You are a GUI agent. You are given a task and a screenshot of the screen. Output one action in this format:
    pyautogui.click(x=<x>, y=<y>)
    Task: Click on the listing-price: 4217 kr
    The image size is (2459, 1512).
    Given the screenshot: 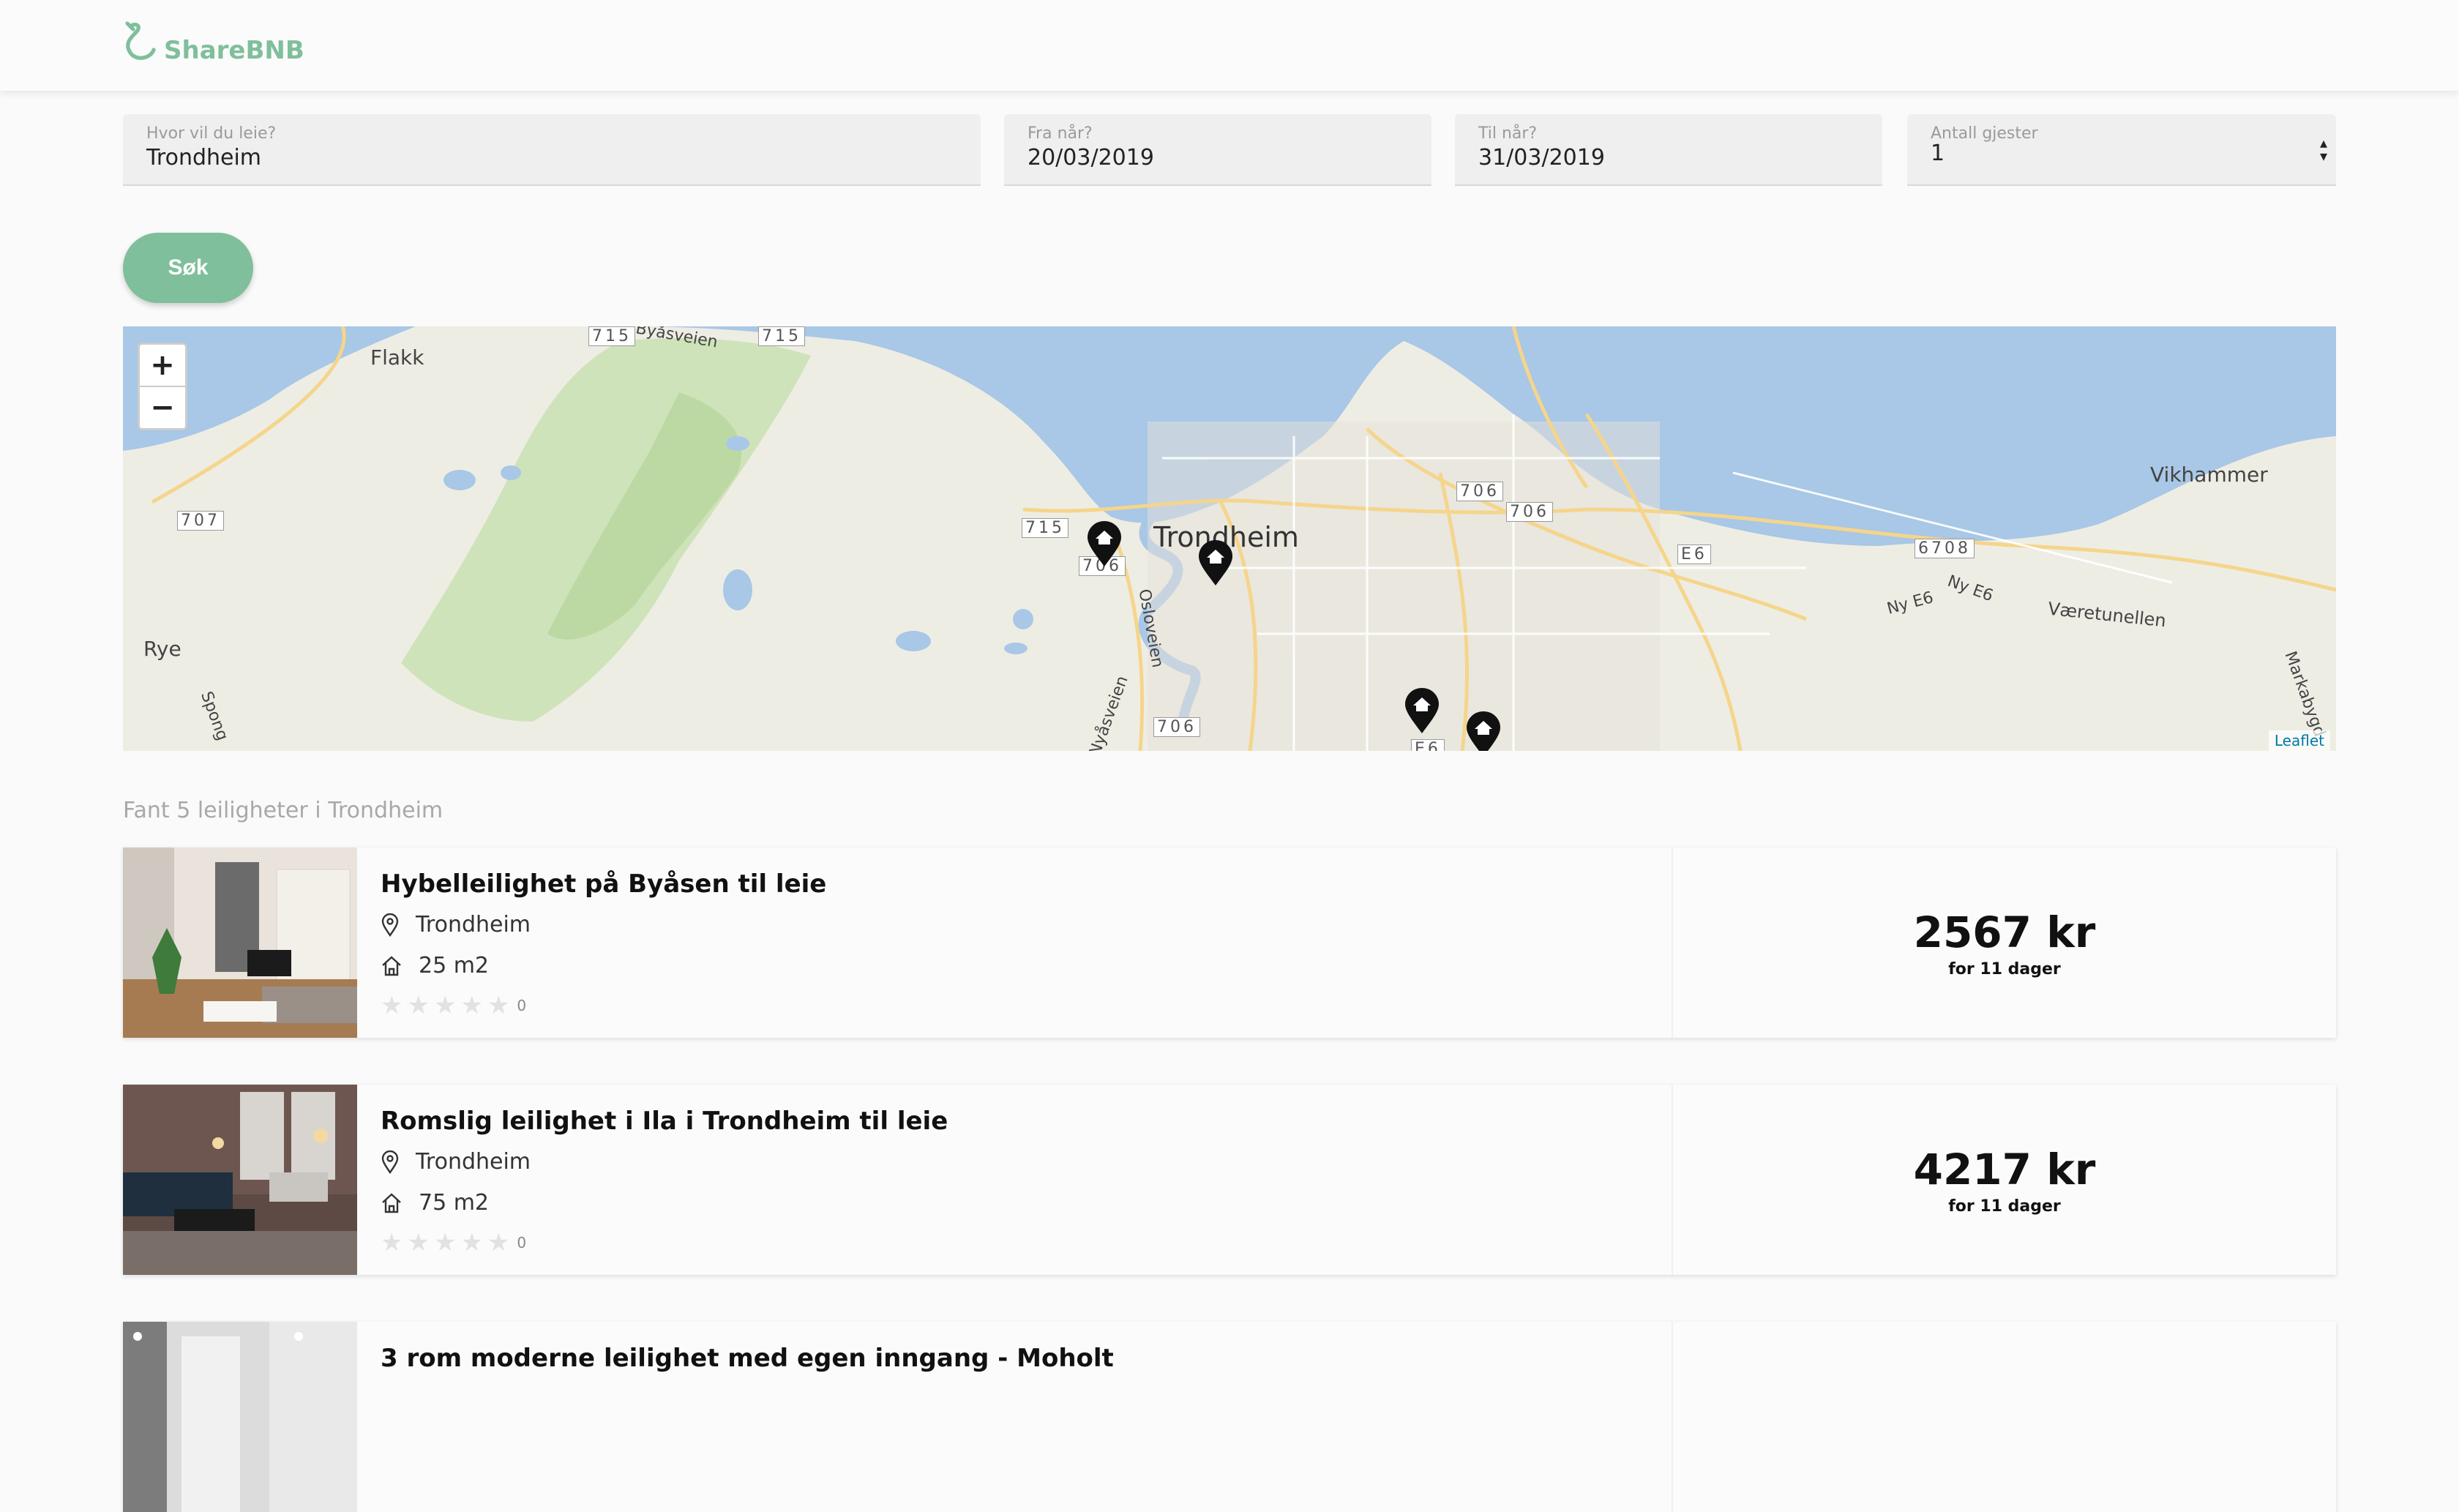 What is the action you would take?
    pyautogui.click(x=2004, y=1169)
    